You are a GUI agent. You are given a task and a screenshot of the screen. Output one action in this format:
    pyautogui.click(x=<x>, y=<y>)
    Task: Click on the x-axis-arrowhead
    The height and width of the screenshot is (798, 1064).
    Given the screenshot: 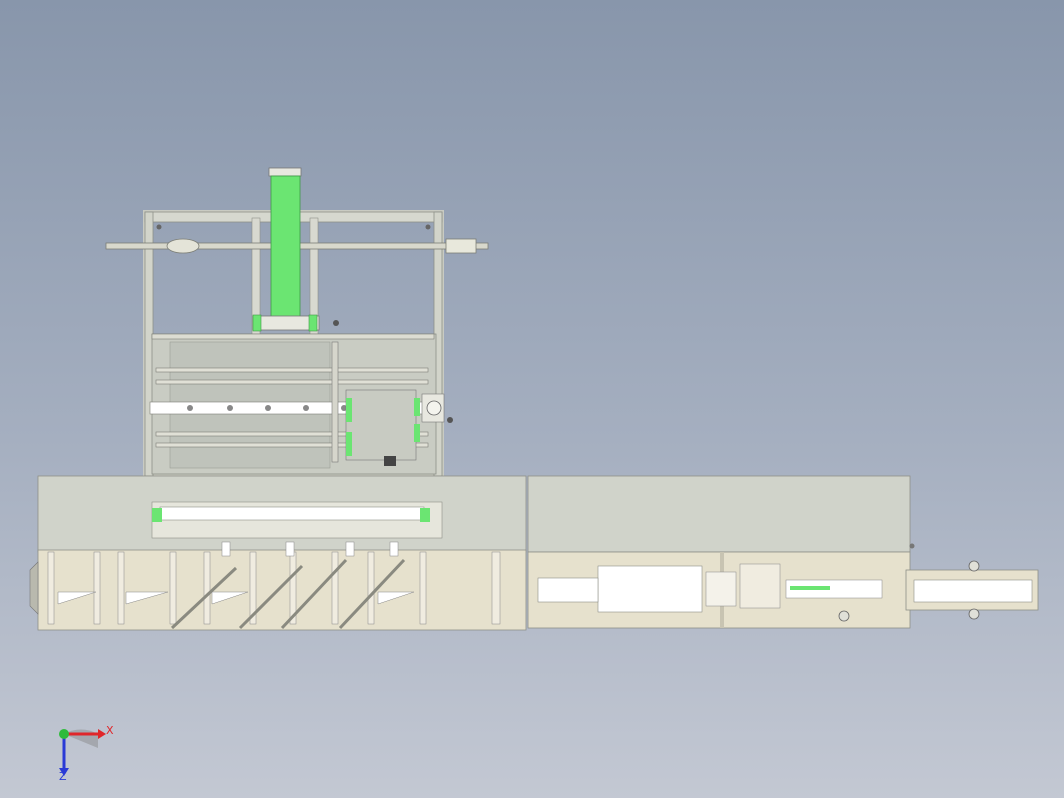 What is the action you would take?
    pyautogui.click(x=102, y=734)
    